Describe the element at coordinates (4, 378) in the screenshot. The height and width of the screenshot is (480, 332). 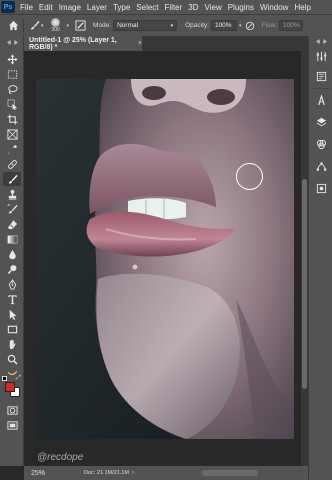
I see `default-colors-icon` at that location.